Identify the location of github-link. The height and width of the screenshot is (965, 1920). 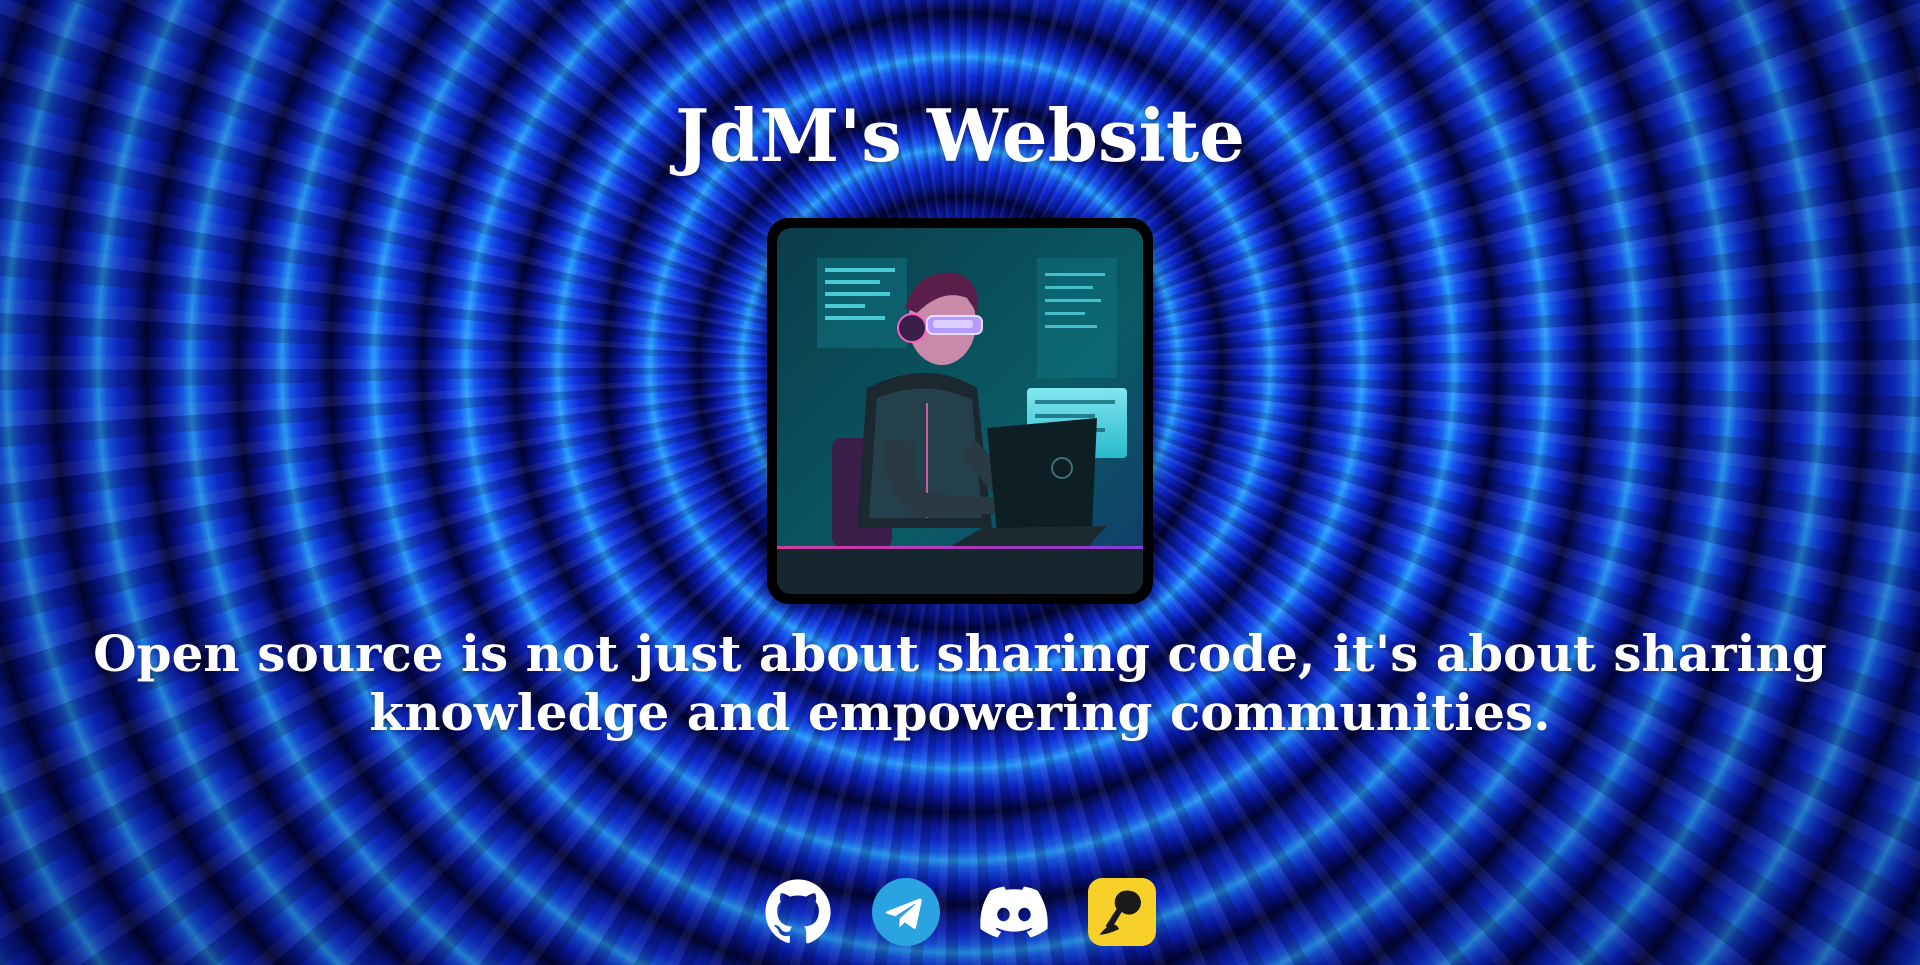
(798, 912).